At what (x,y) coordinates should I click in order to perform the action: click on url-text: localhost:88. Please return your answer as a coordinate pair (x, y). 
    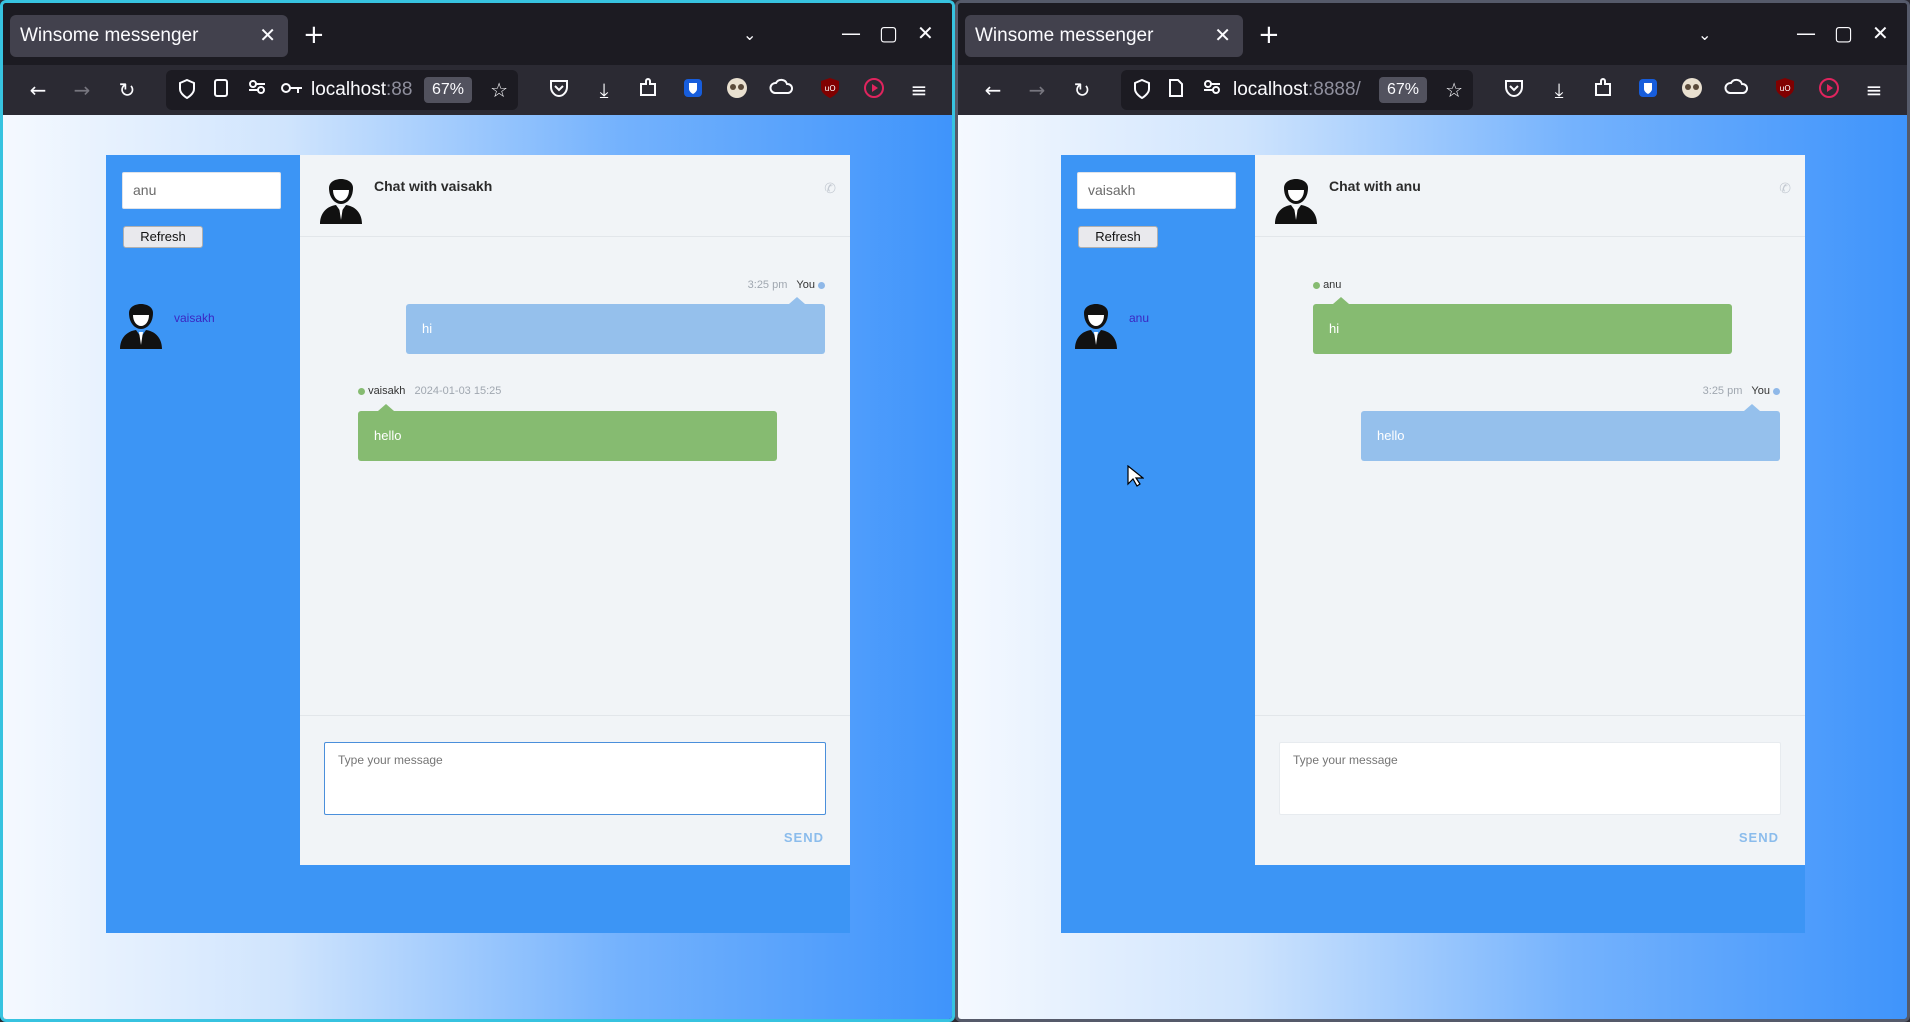
    Looking at the image, I should click on (366, 90).